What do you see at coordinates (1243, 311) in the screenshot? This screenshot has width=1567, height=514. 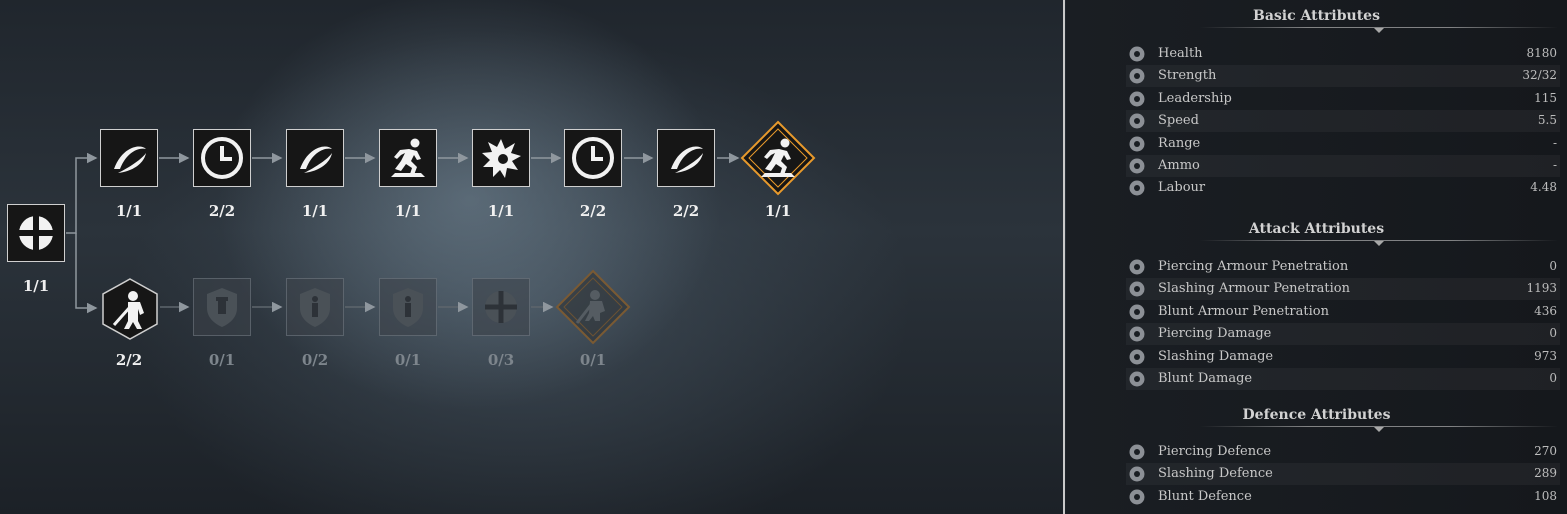 I see `attribute-label: Blunt Armour Penetration` at bounding box center [1243, 311].